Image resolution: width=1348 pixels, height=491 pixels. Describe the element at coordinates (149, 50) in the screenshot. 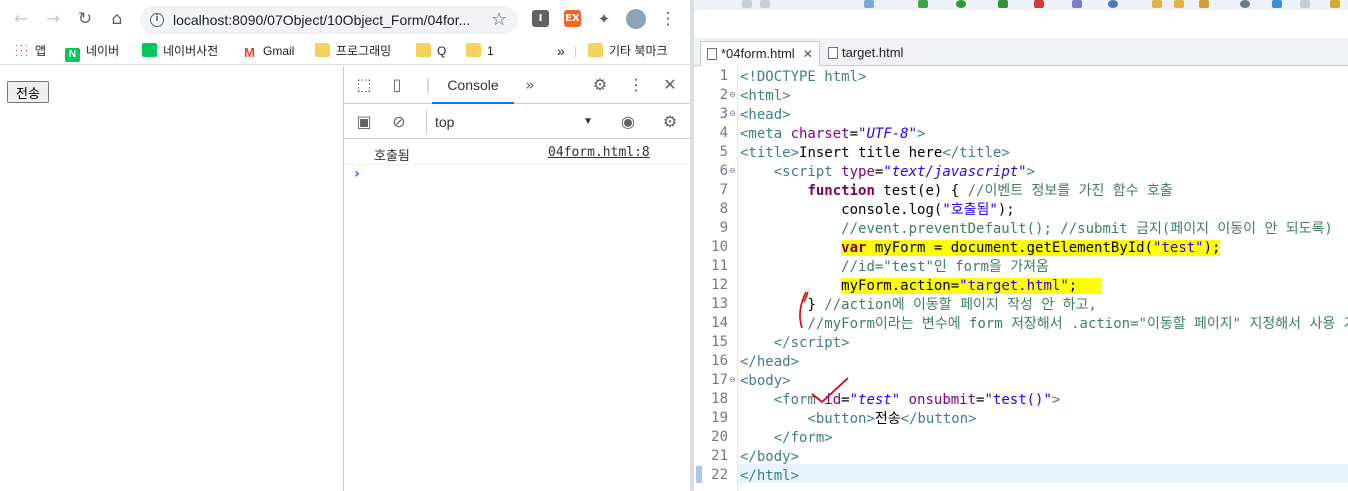

I see `naver-dict-icon` at that location.